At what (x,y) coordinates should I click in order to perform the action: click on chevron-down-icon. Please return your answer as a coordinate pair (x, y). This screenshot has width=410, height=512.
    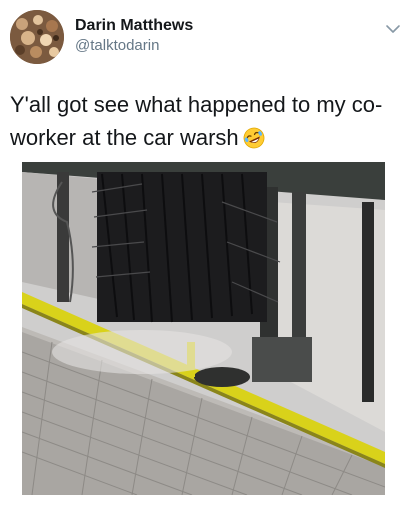
    Looking at the image, I should click on (393, 29).